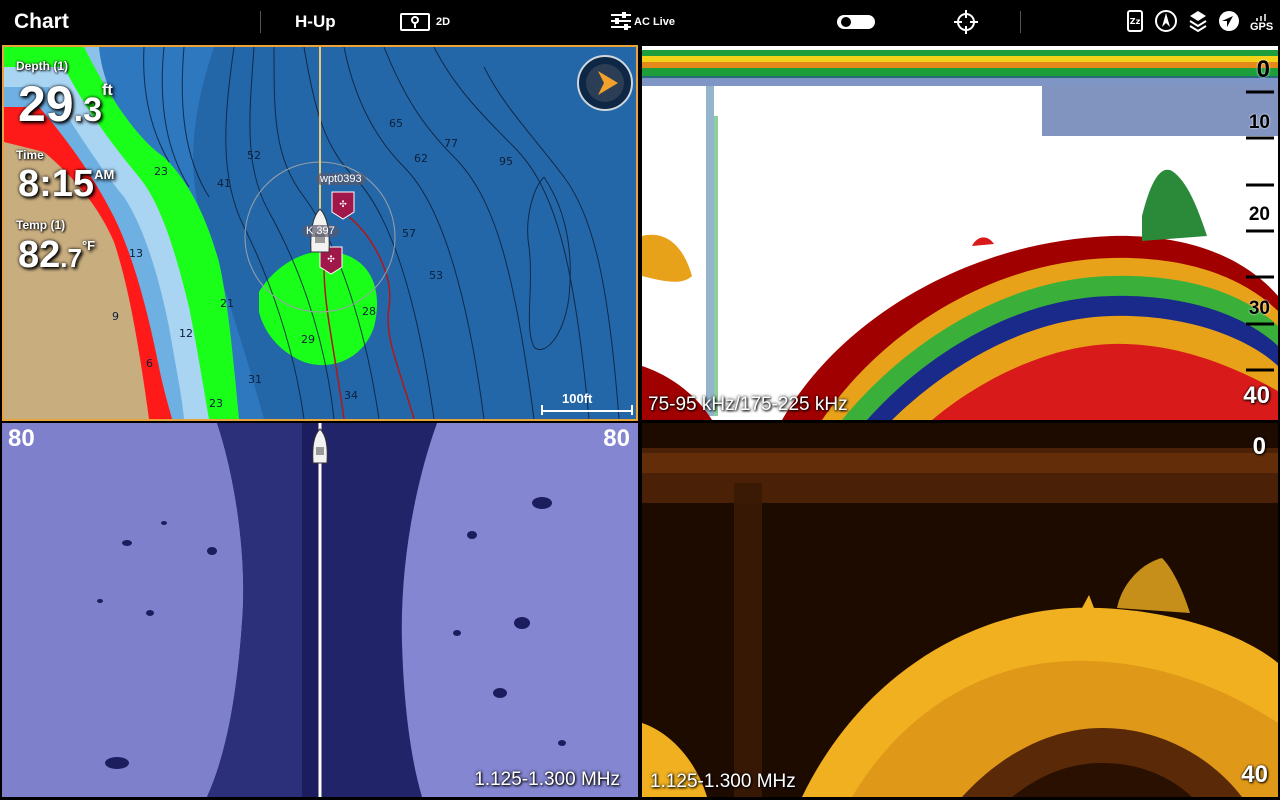  I want to click on toggle-icon, so click(856, 22).